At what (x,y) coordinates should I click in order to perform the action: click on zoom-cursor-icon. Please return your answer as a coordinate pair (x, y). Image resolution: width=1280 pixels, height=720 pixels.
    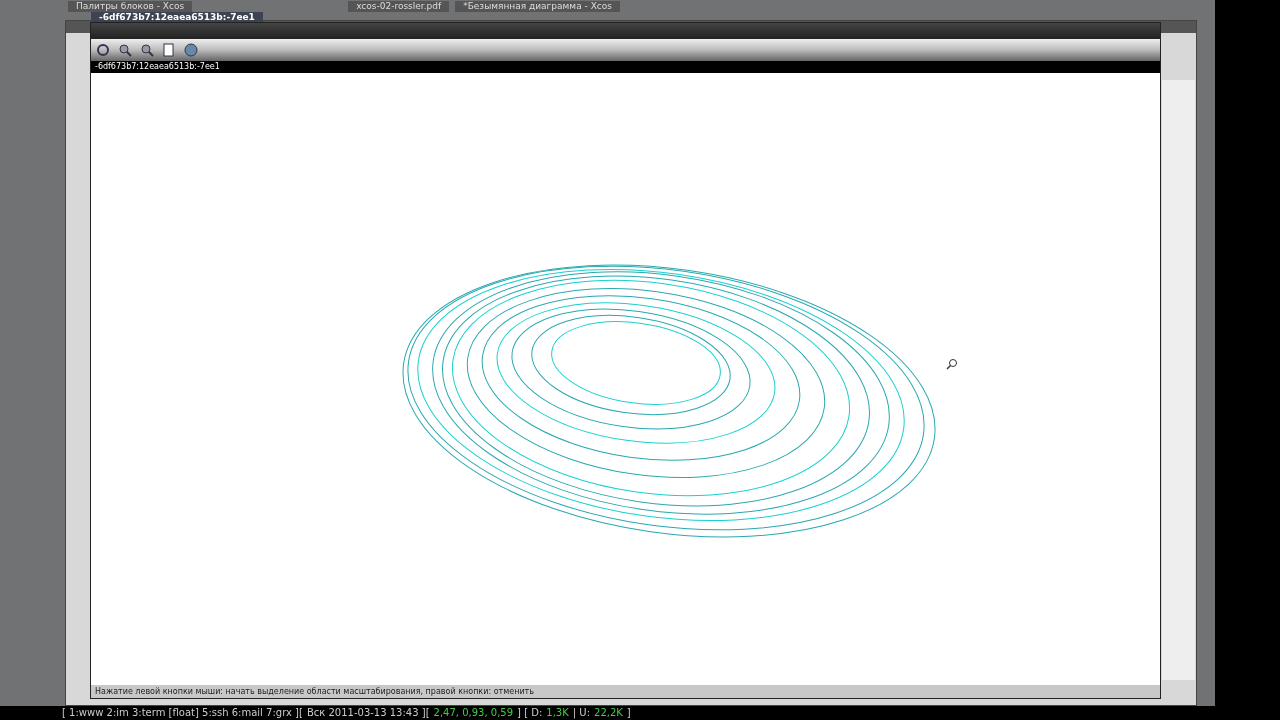
    Looking at the image, I should click on (952, 364).